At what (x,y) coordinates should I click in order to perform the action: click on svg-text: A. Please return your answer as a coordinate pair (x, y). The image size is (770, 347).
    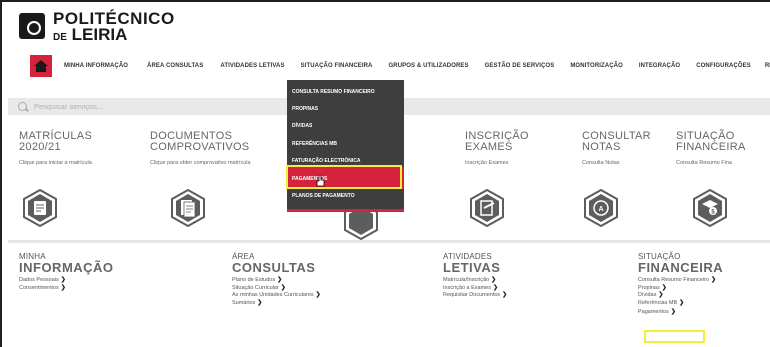
    Looking at the image, I should click on (600, 209).